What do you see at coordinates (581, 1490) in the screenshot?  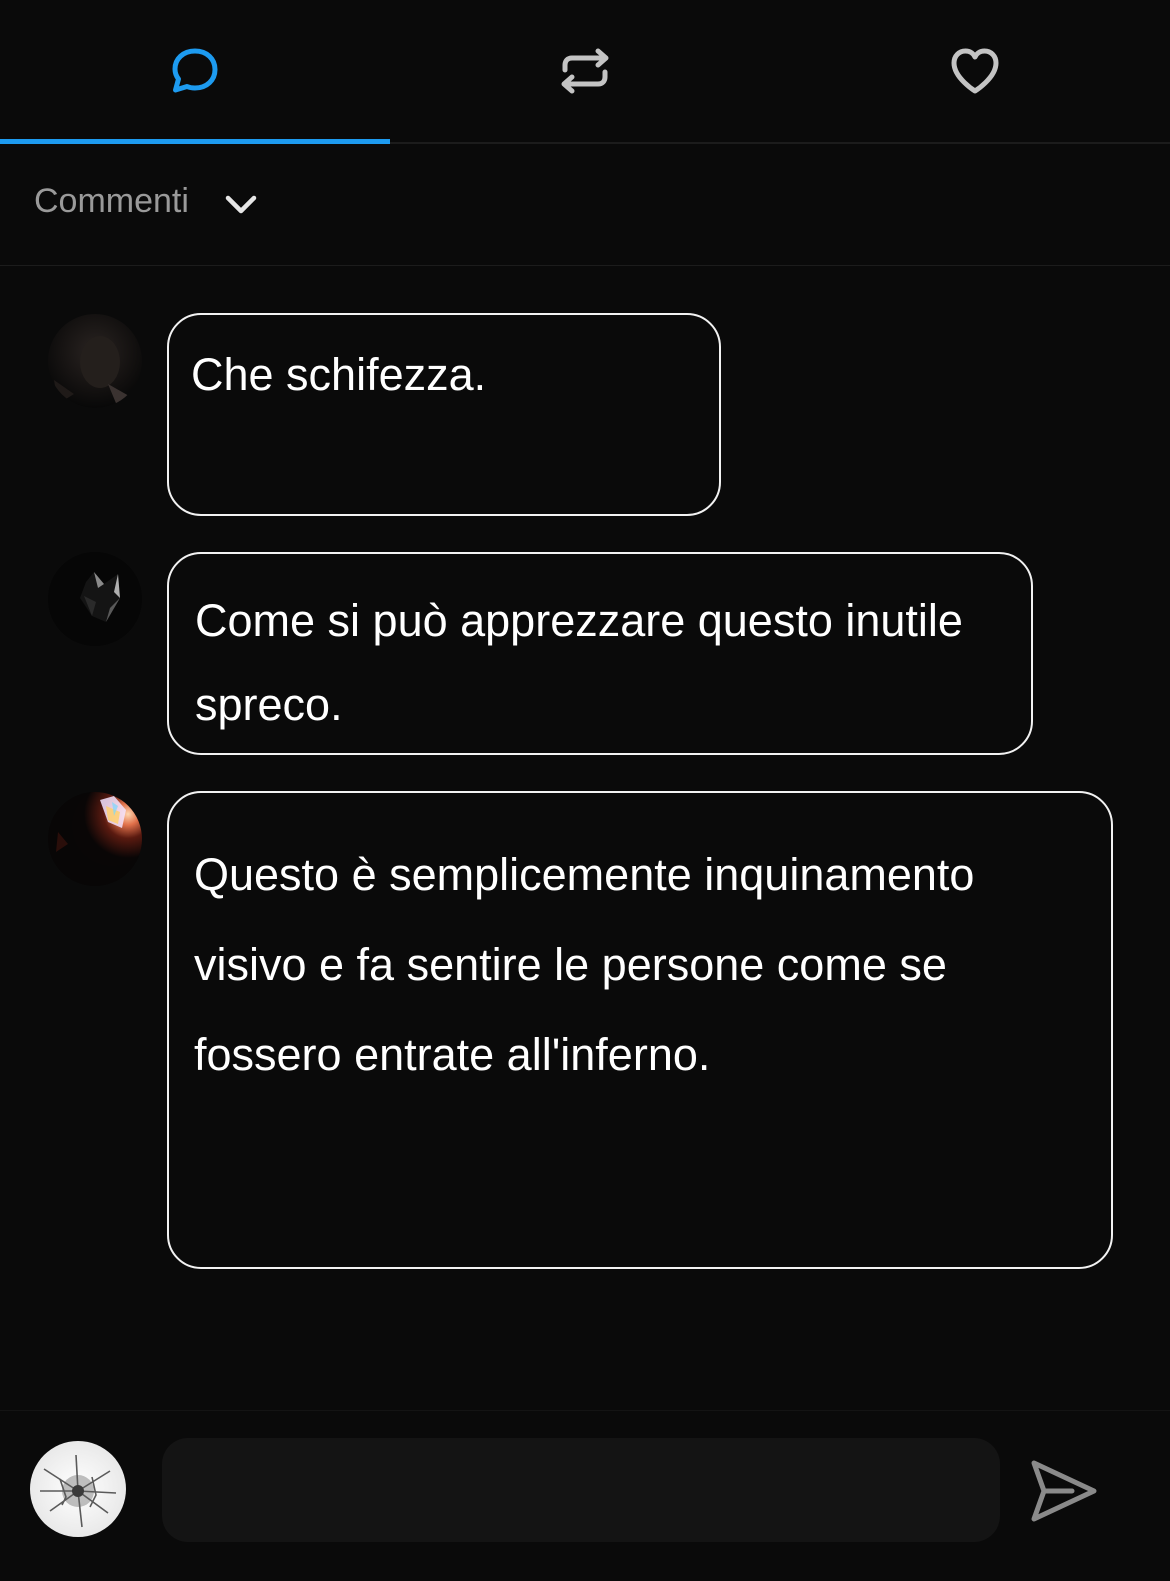 I see `comment-input` at bounding box center [581, 1490].